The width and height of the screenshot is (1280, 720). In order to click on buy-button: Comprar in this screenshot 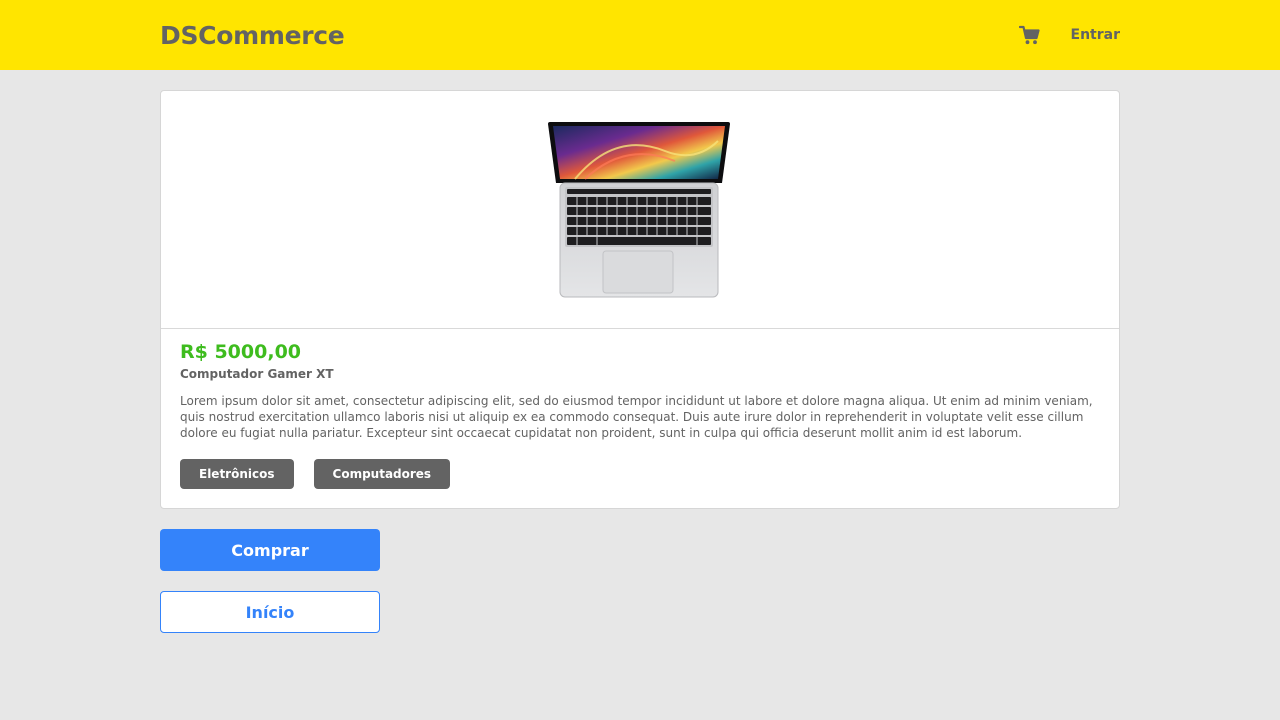, I will do `click(270, 550)`.